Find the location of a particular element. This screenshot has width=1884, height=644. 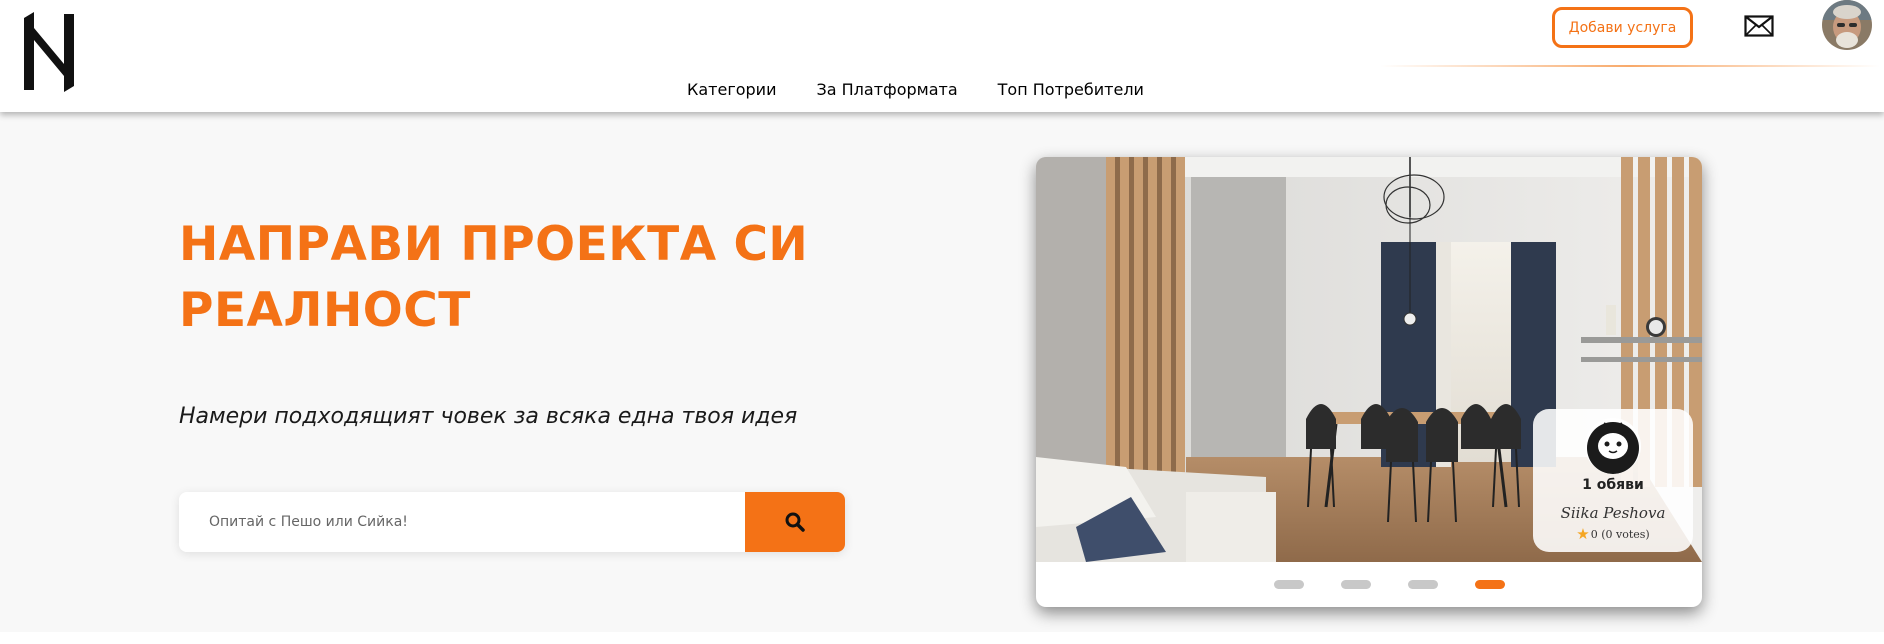

nav-item-top-users: Топ Потребители is located at coordinates (1071, 89).